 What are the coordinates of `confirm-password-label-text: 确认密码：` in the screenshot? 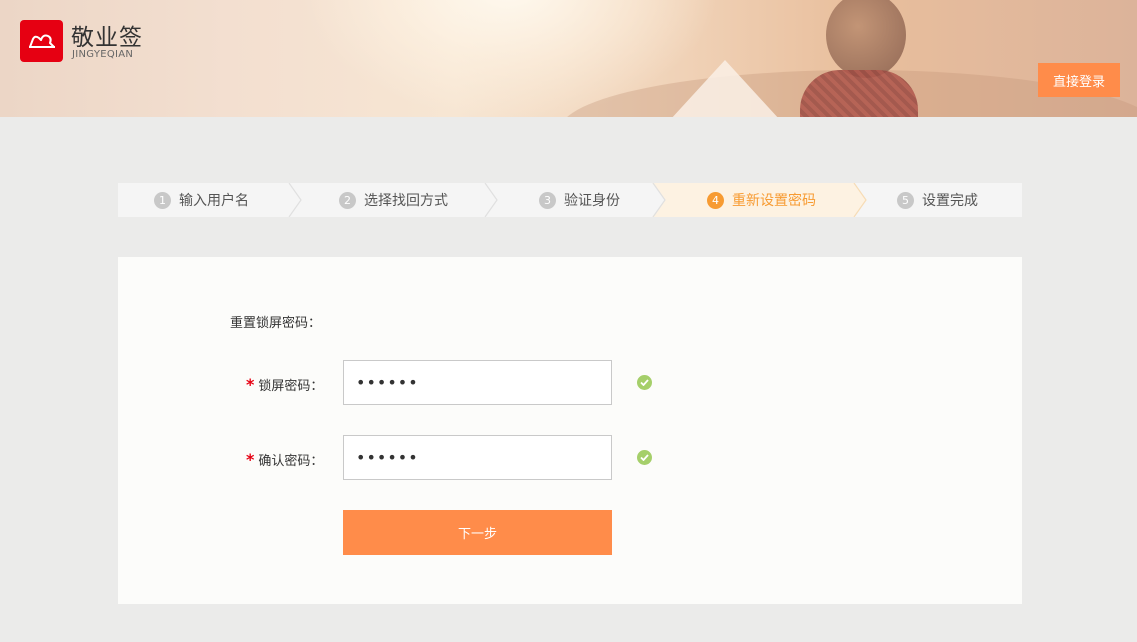 It's located at (291, 461).